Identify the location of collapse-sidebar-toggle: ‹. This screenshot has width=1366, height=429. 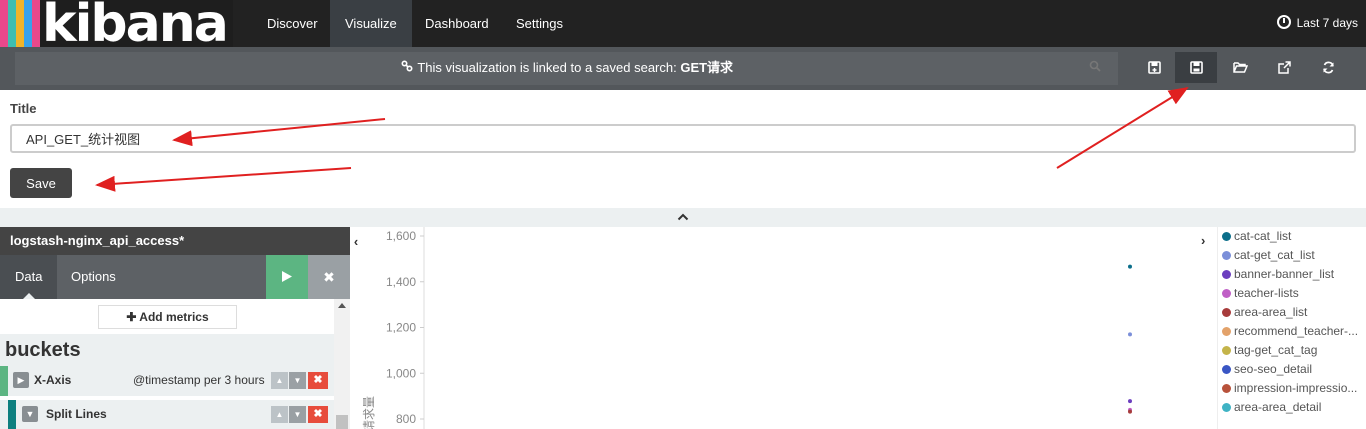
(356, 242).